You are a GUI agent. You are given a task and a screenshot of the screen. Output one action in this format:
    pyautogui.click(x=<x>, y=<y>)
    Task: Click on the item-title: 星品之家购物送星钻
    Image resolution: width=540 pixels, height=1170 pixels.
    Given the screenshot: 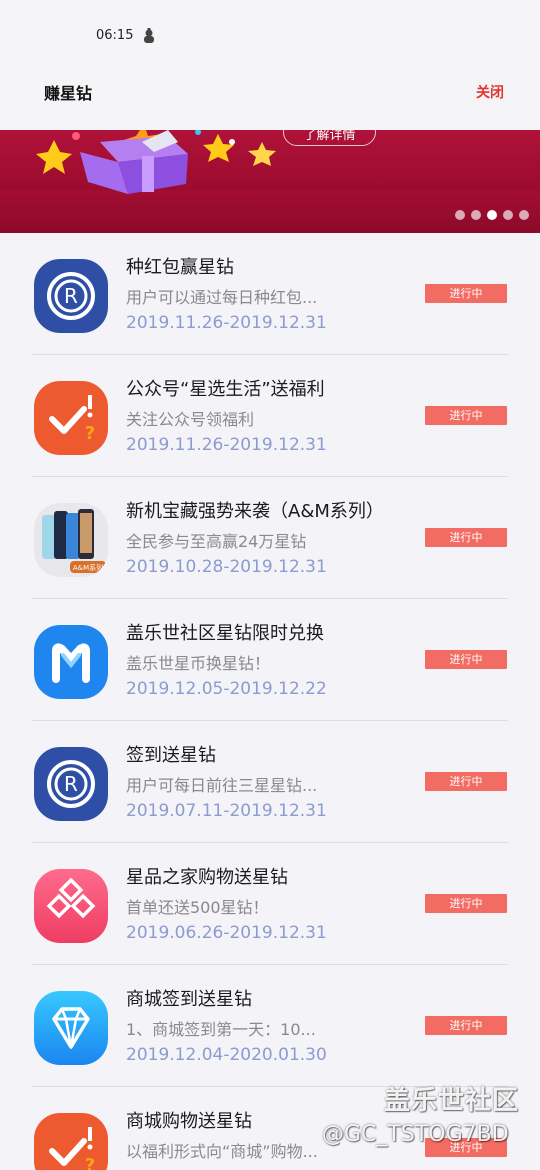 What is the action you would take?
    pyautogui.click(x=207, y=877)
    